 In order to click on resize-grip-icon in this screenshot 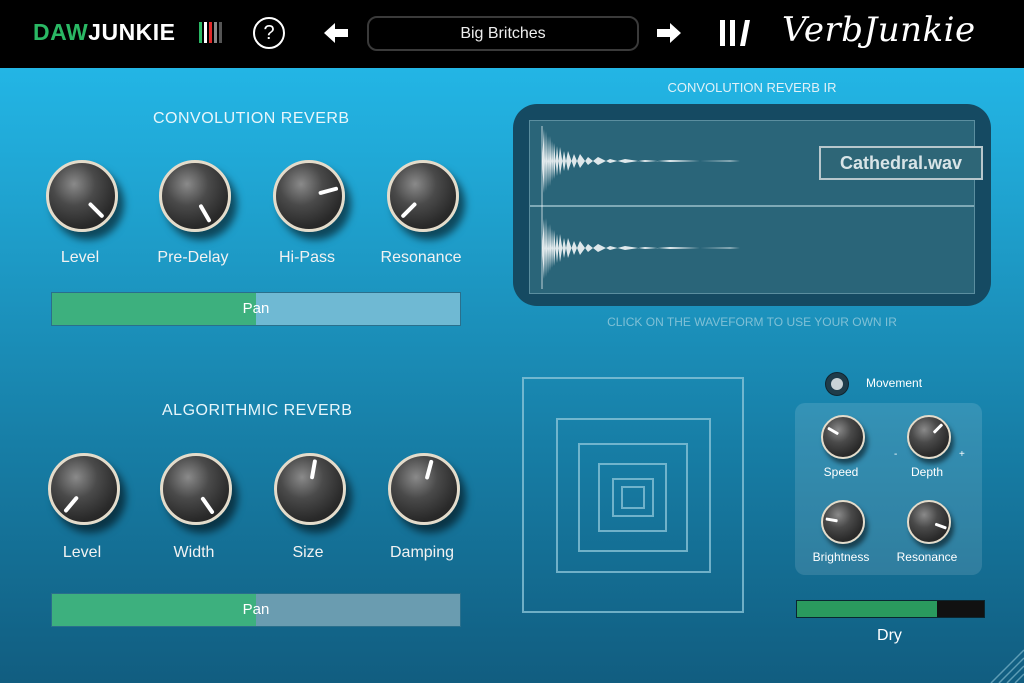, I will do `click(1002, 661)`.